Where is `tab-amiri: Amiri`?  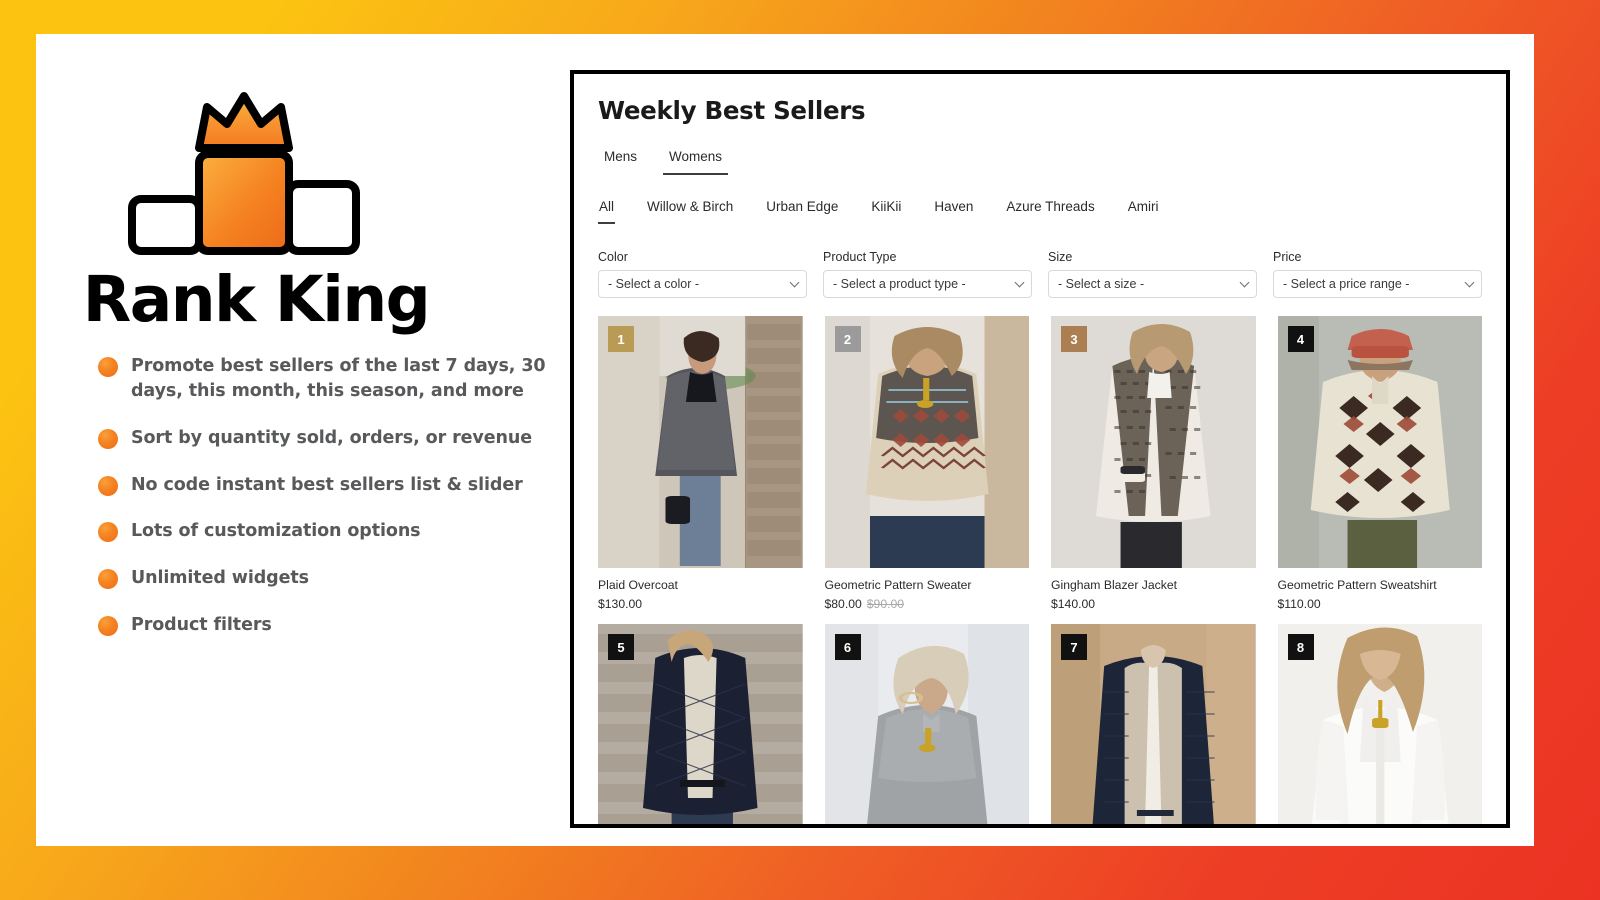 tab-amiri: Amiri is located at coordinates (1143, 210).